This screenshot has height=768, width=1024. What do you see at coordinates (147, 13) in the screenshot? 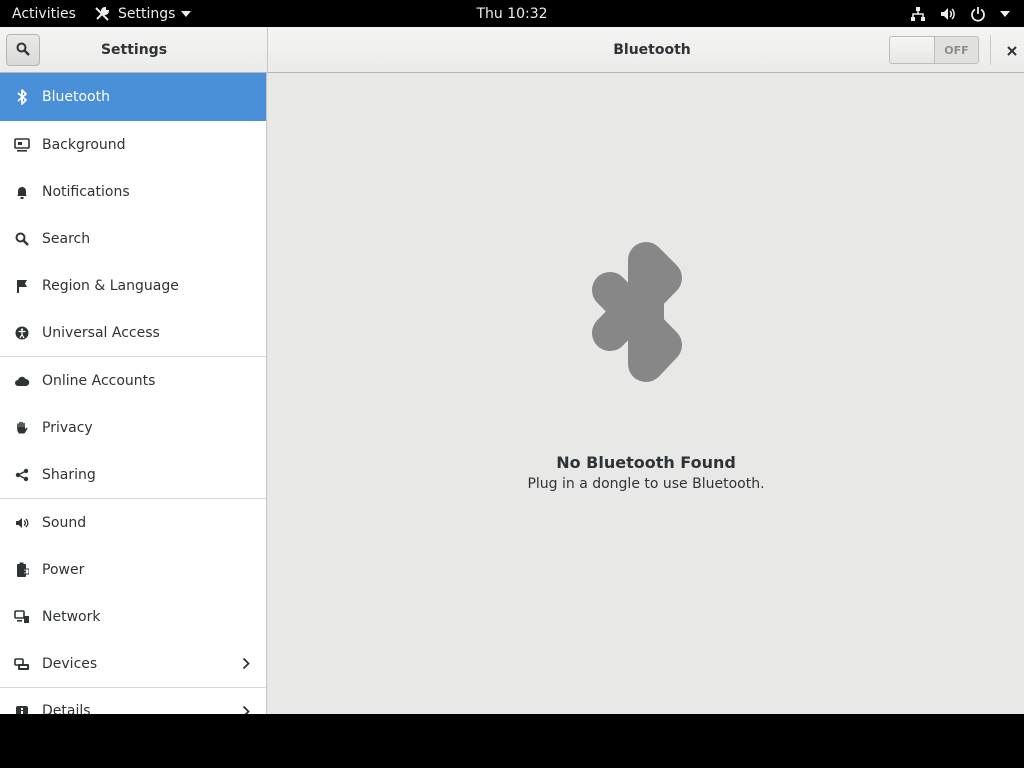
I see `app-menu-label: Settings` at bounding box center [147, 13].